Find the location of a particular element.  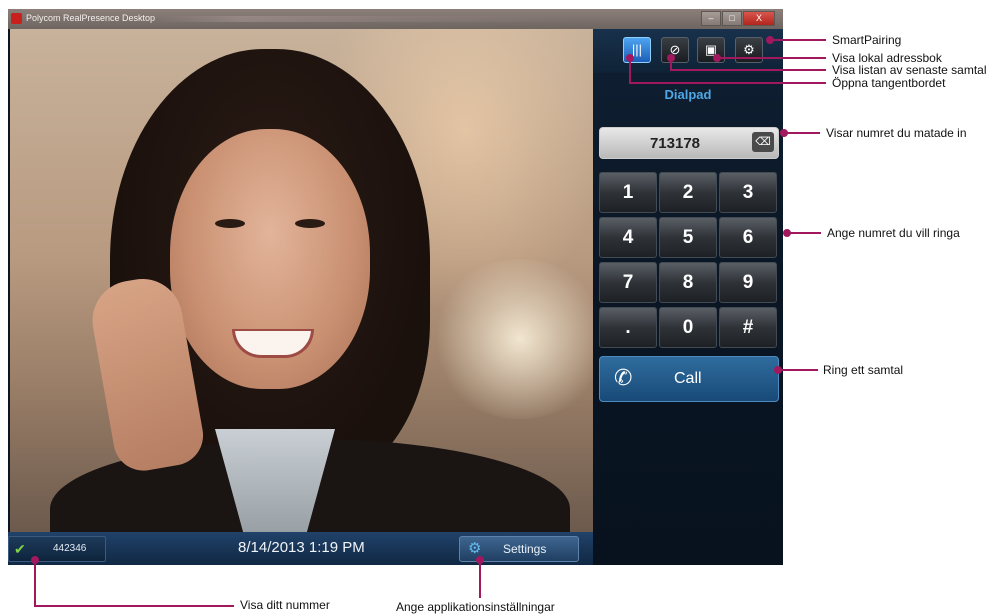

key-hash: # is located at coordinates (748, 327).